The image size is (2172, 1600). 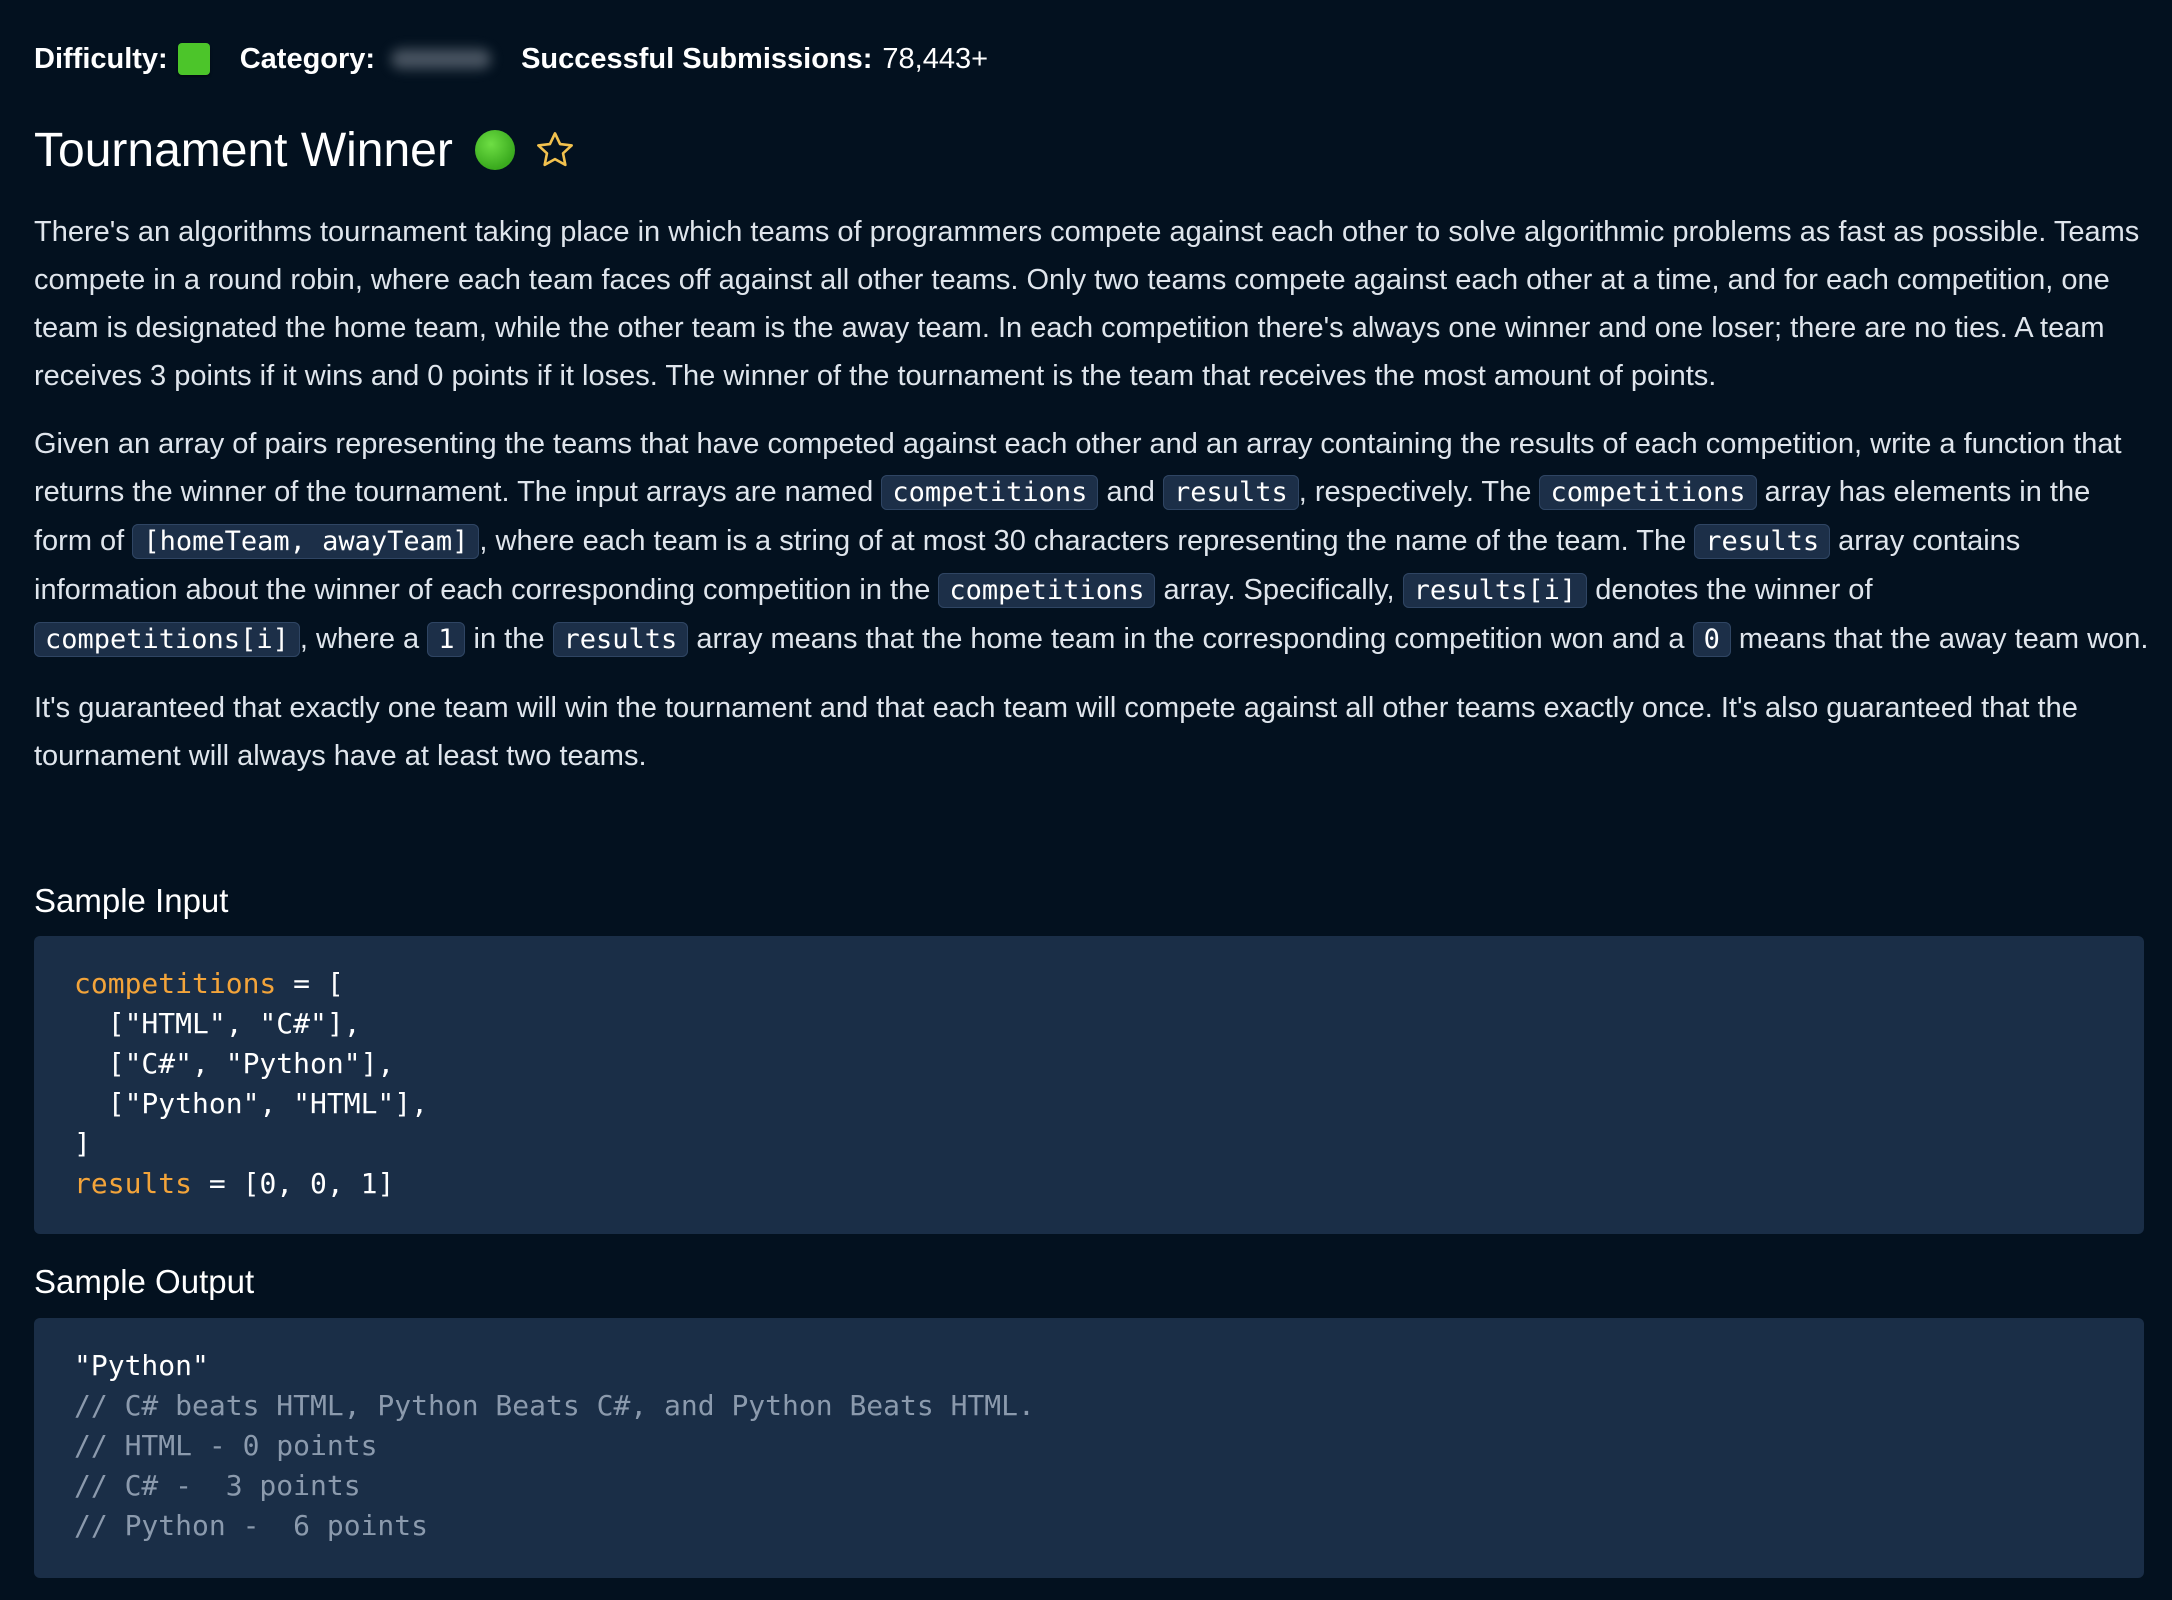 I want to click on code-line: ["HTML", "C#"],, so click(x=217, y=1023).